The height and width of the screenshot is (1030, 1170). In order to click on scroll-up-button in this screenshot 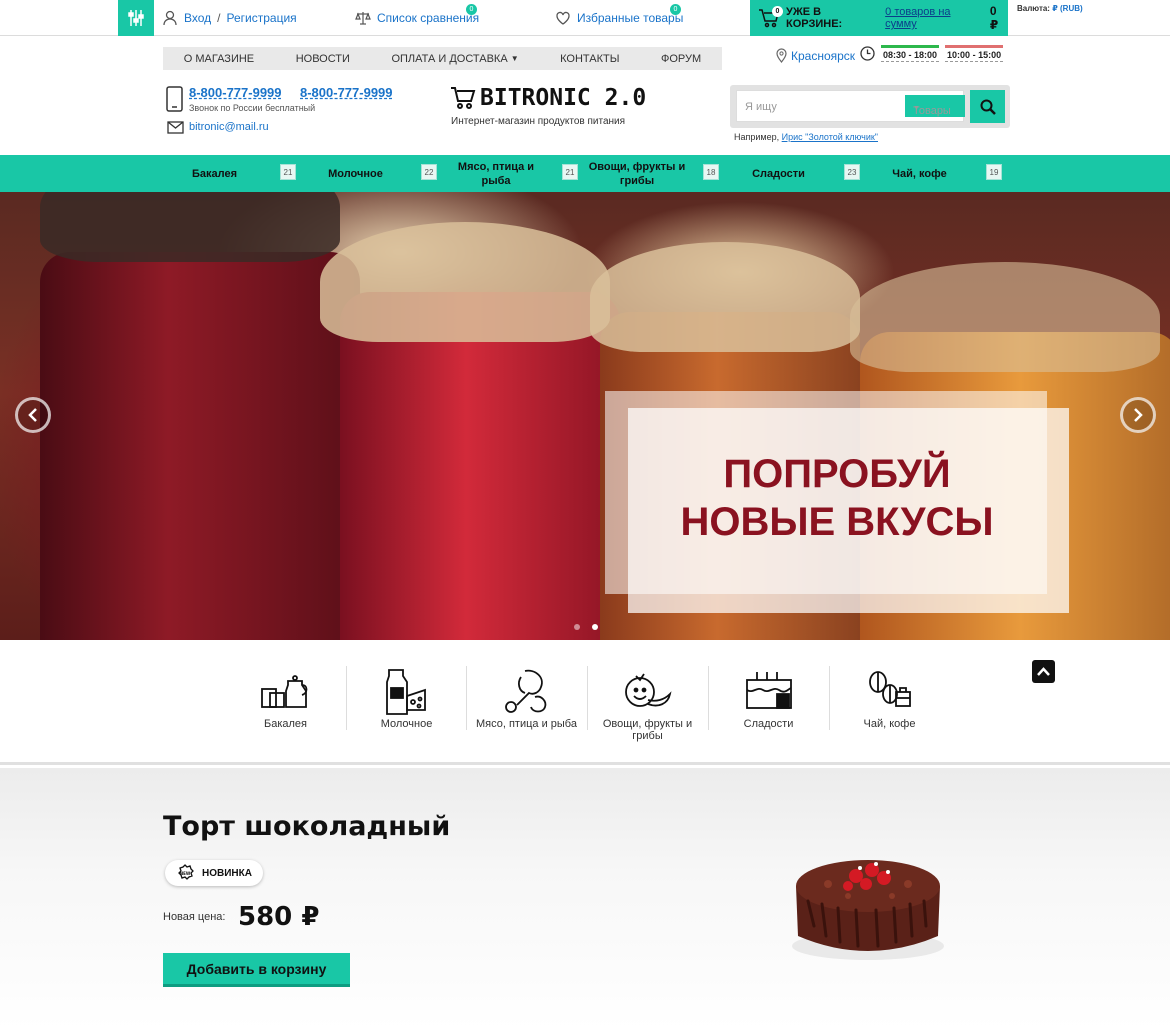, I will do `click(1043, 671)`.